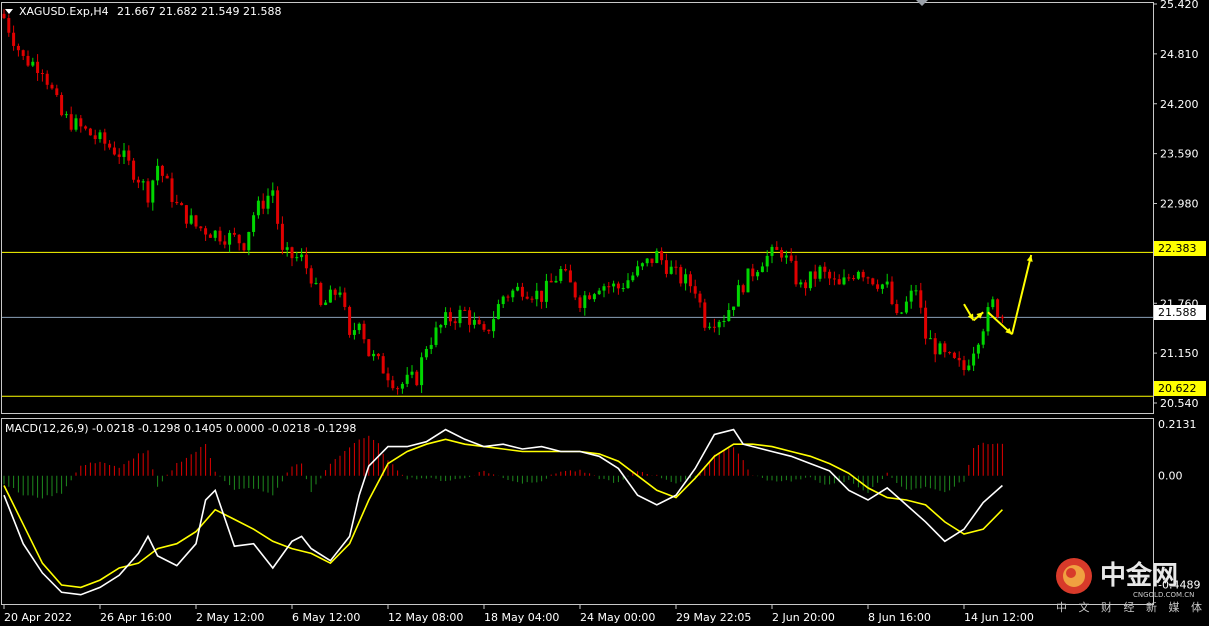 The height and width of the screenshot is (626, 1209). Describe the element at coordinates (713, 617) in the screenshot. I see `time-tick-label: 29 May 22:05` at that location.